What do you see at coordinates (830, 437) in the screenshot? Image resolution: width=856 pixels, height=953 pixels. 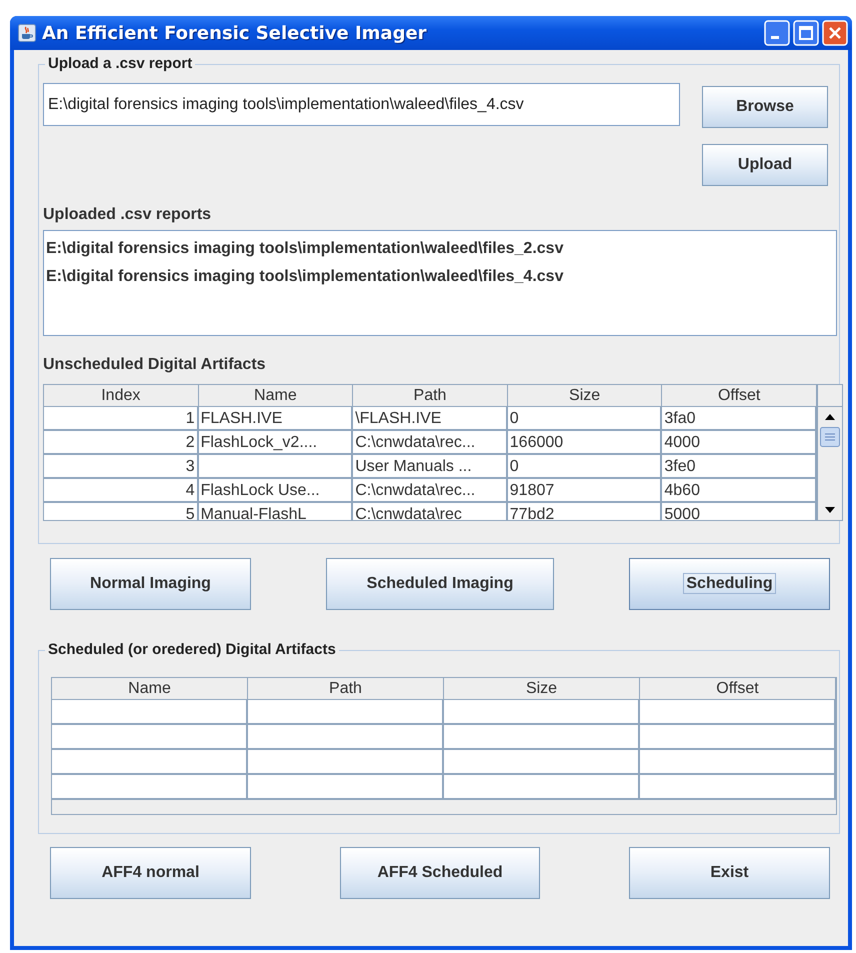 I see `scroll-thumb-icon` at bounding box center [830, 437].